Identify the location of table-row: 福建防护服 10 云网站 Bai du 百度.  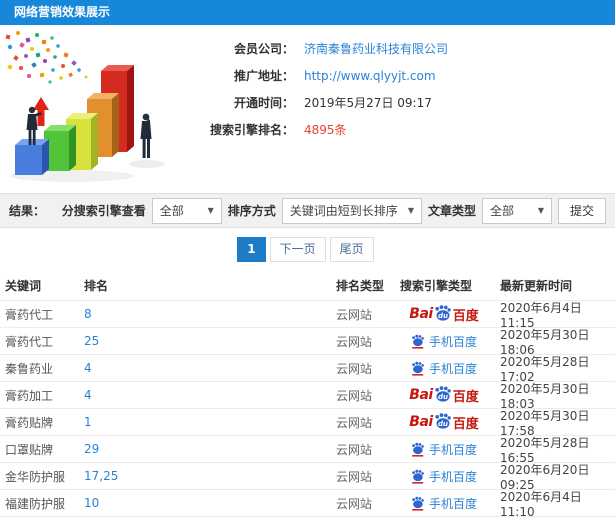
(307, 504).